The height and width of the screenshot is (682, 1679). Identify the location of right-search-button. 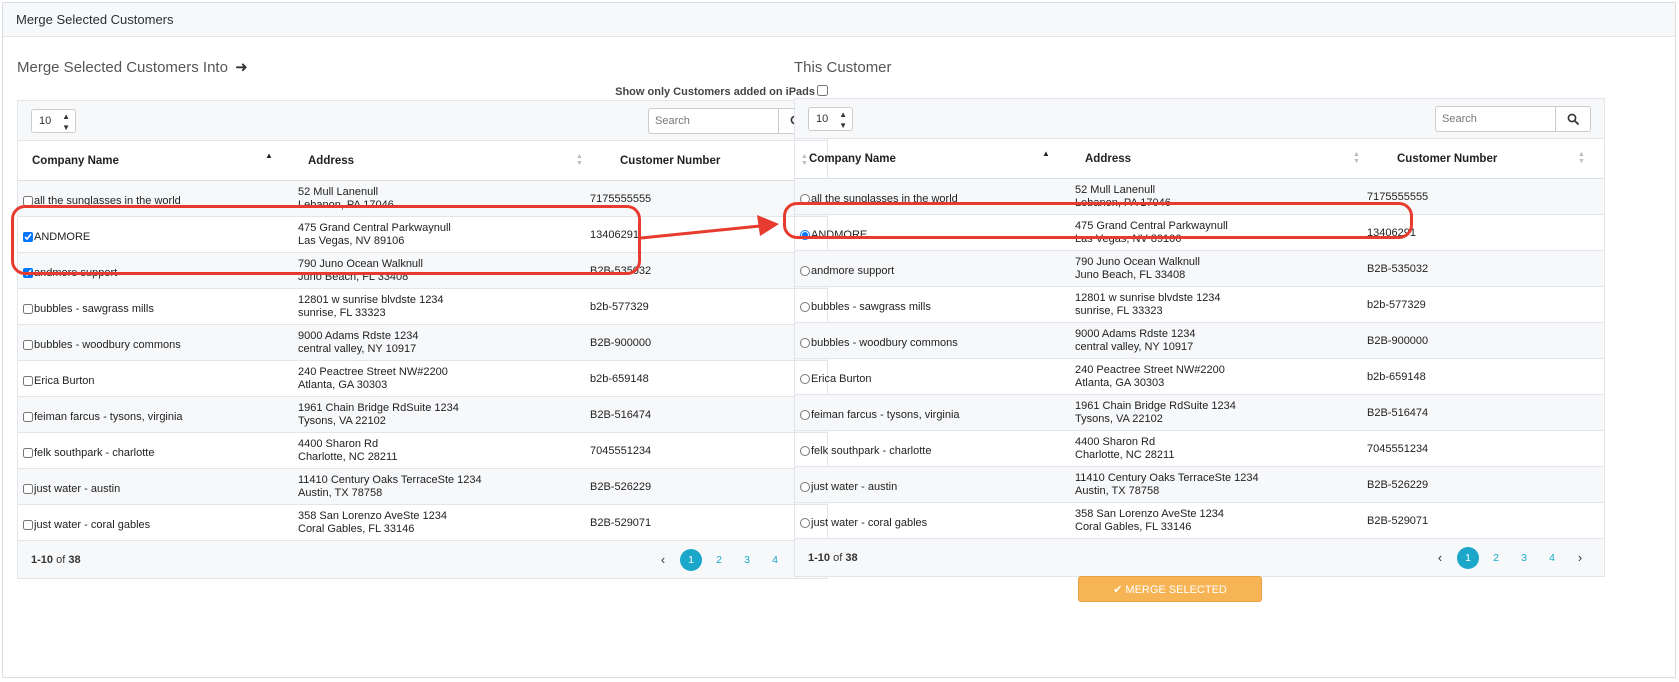
(1573, 119).